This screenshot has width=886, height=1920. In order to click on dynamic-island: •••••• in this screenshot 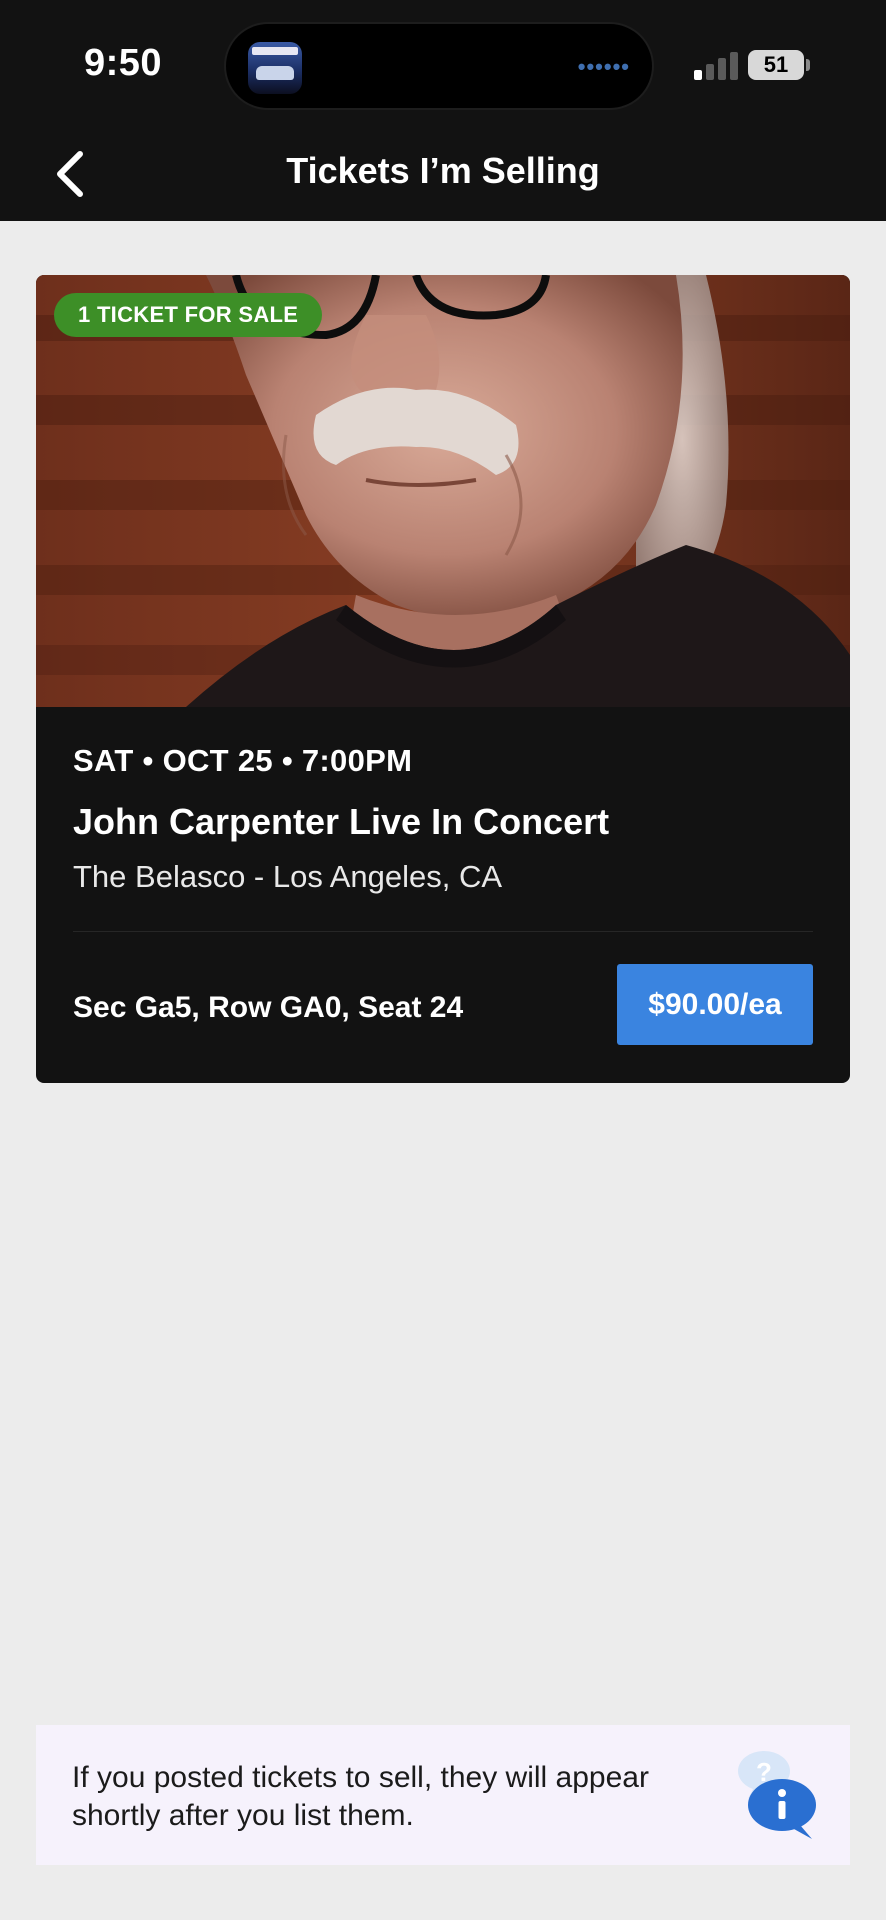, I will do `click(439, 66)`.